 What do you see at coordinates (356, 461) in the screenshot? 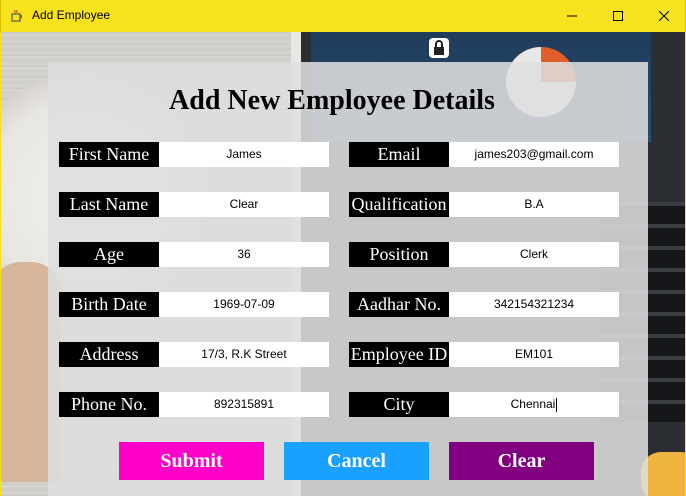
I see `cancel-button: Cancel` at bounding box center [356, 461].